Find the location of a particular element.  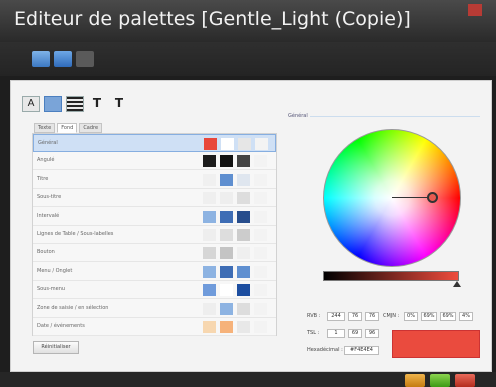

style-row-label: Titre is located at coordinates (43, 178).